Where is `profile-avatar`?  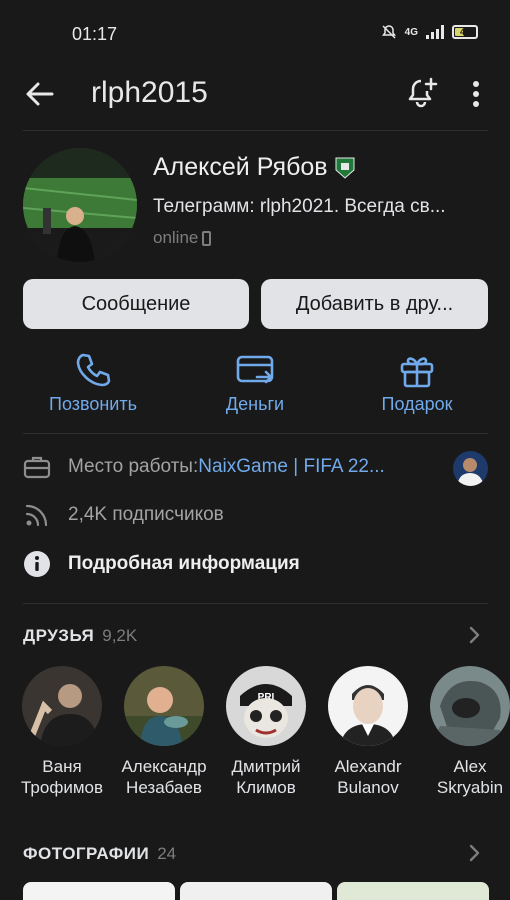 profile-avatar is located at coordinates (80, 205).